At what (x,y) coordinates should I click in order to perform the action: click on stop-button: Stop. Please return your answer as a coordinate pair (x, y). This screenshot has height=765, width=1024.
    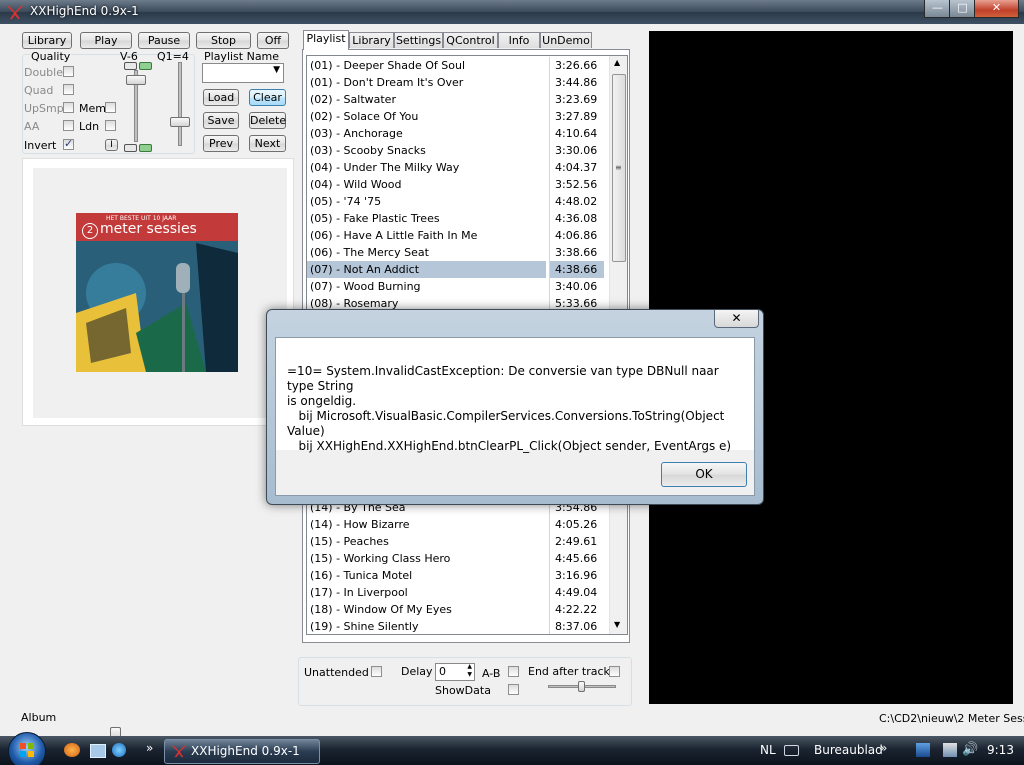
    Looking at the image, I should click on (223, 40).